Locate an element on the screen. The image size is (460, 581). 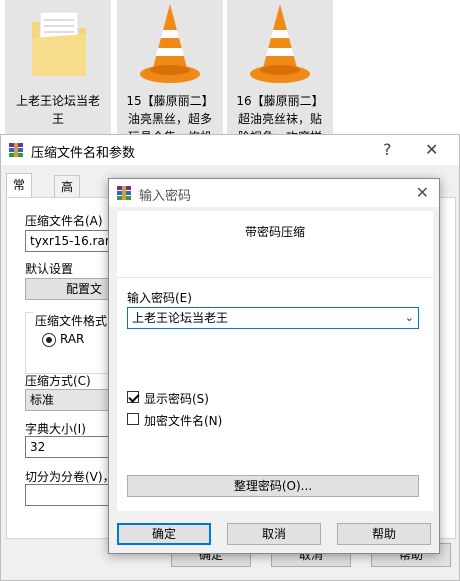
dict-label: 字典大小(I) is located at coordinates (55, 429).